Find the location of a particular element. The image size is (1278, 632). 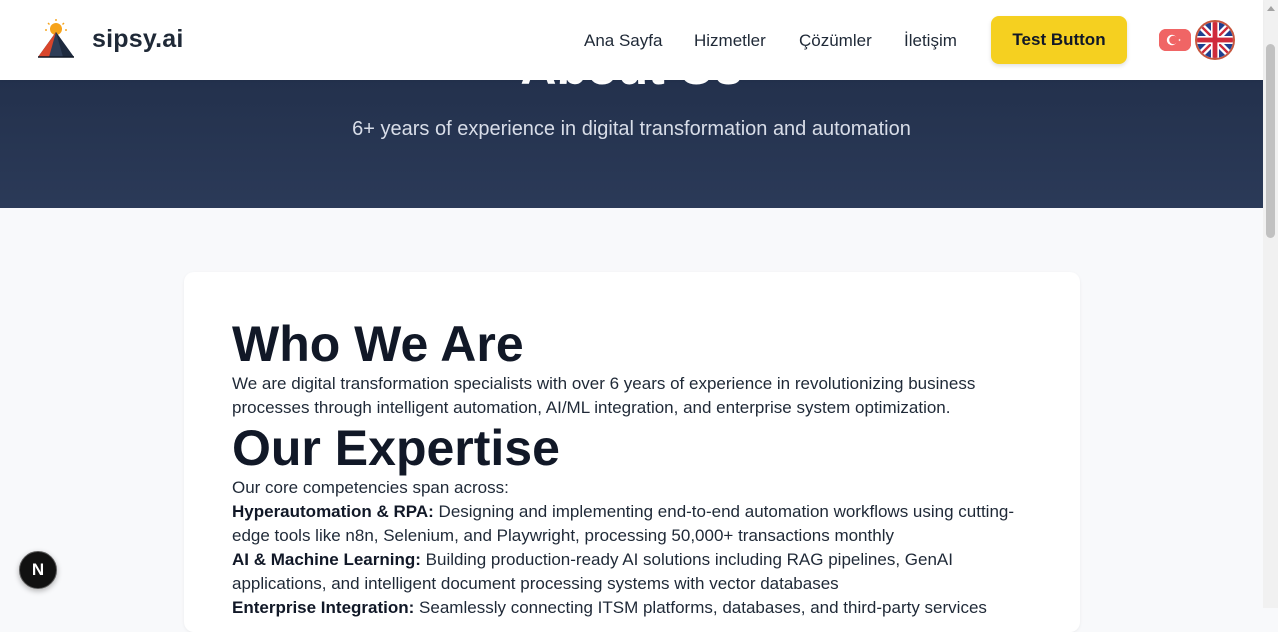

nav-link-services: Hizmetler is located at coordinates (730, 41).